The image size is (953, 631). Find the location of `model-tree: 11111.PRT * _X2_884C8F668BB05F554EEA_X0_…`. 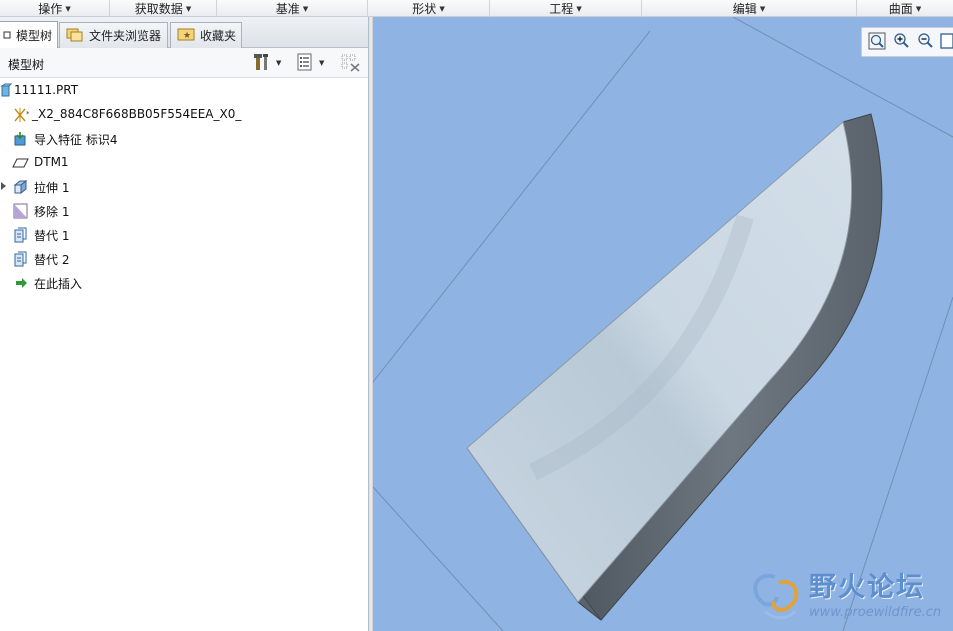

model-tree: 11111.PRT * _X2_884C8F668BB05F554EEA_X0_… is located at coordinates (184, 187).